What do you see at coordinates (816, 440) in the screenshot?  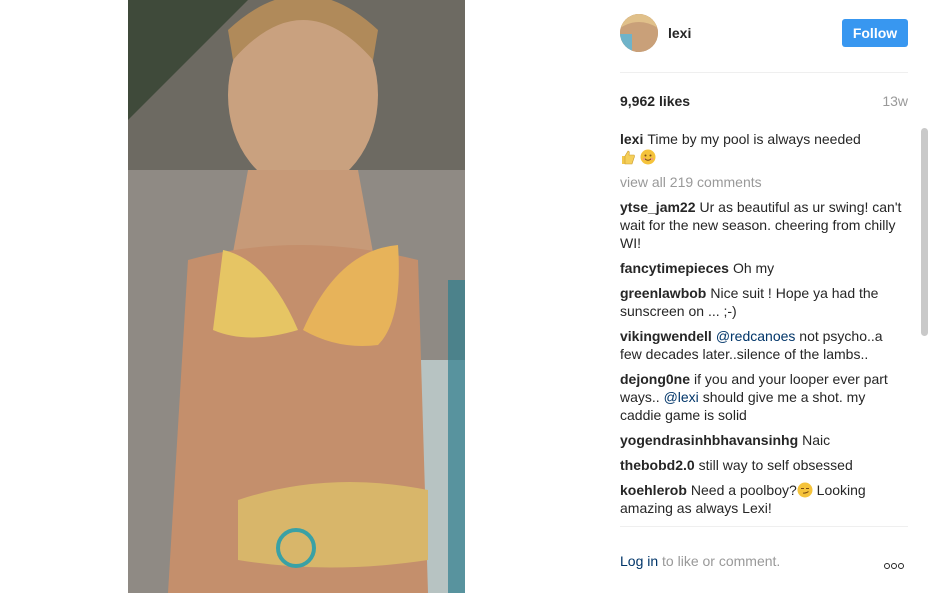 I see `comment-text: Naic` at bounding box center [816, 440].